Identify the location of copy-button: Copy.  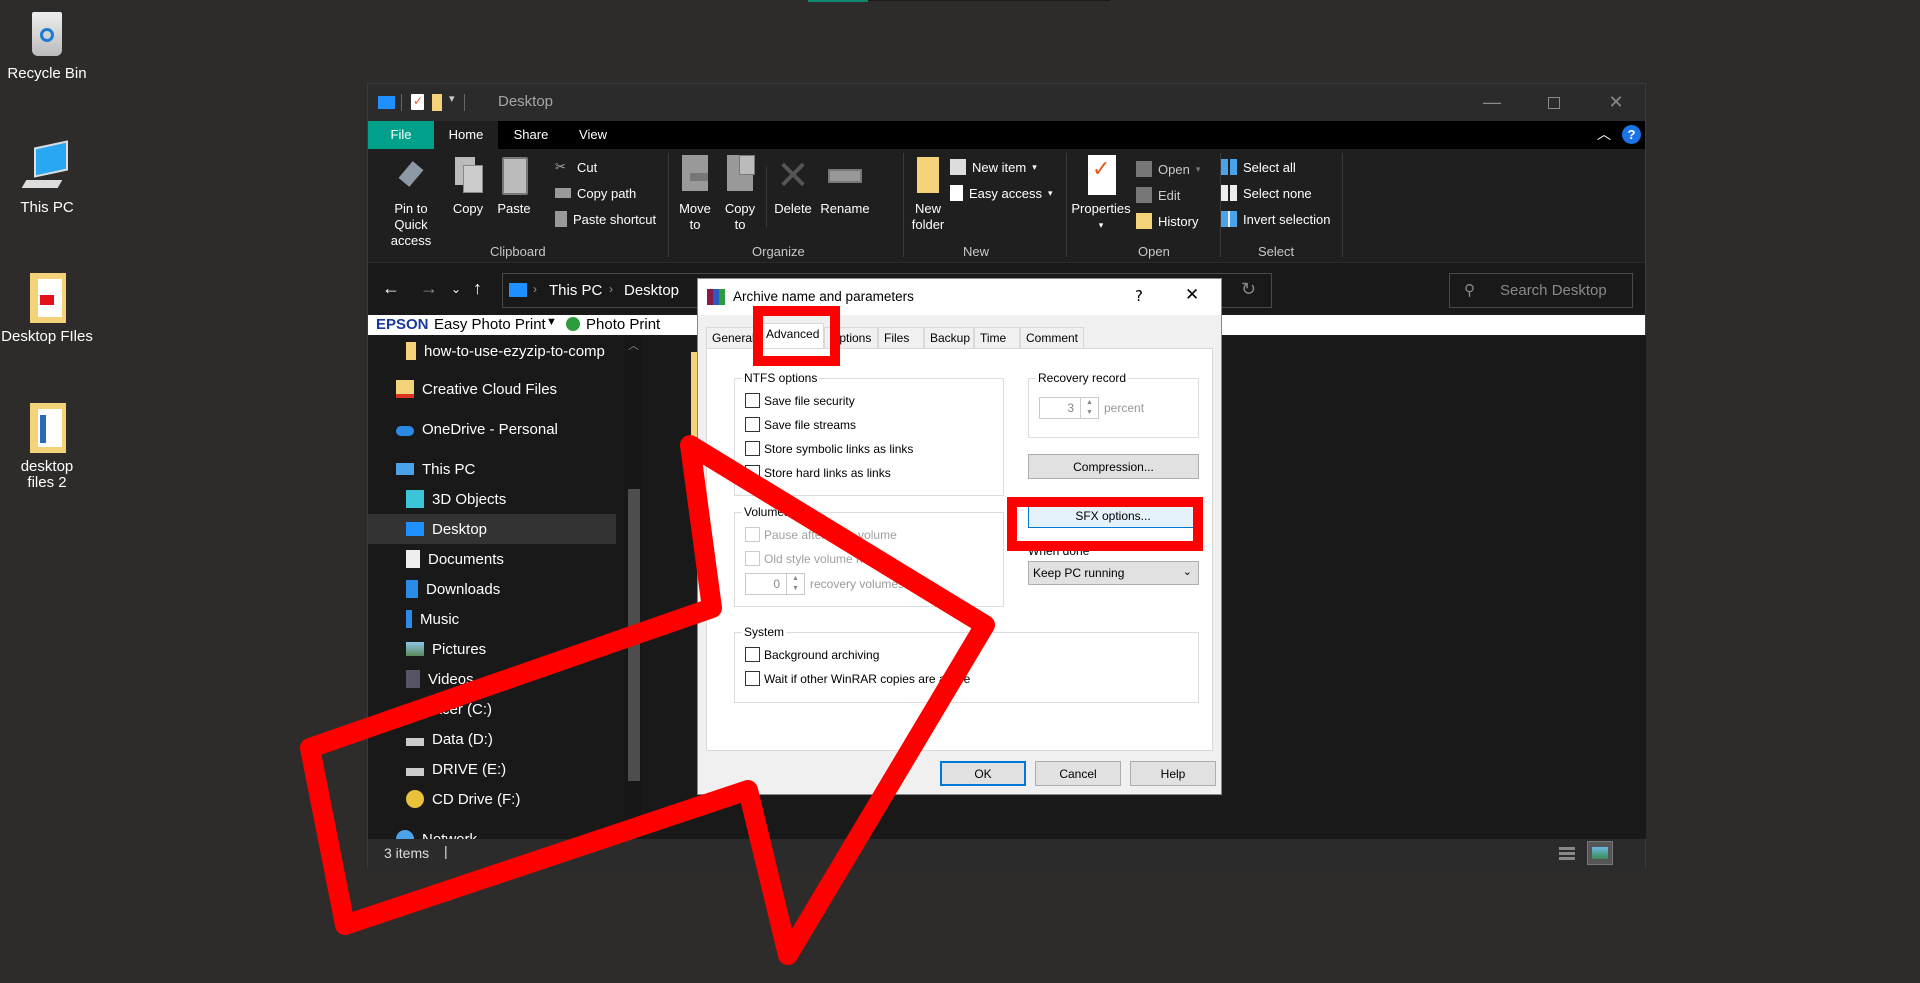
(468, 183).